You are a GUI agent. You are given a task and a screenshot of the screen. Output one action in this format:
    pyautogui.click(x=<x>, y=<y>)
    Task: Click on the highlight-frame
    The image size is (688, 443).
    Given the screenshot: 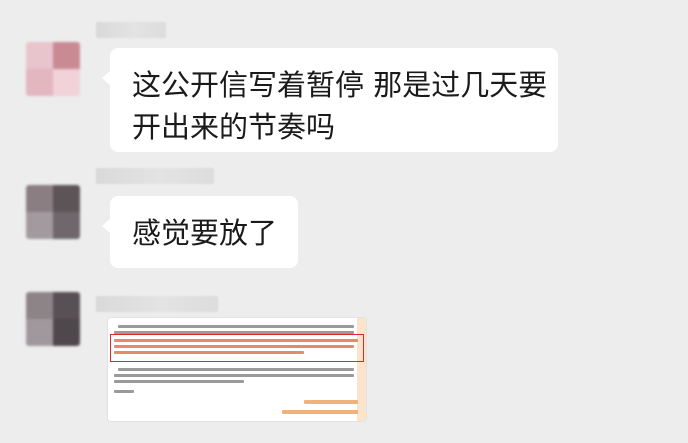 What is the action you would take?
    pyautogui.click(x=237, y=348)
    